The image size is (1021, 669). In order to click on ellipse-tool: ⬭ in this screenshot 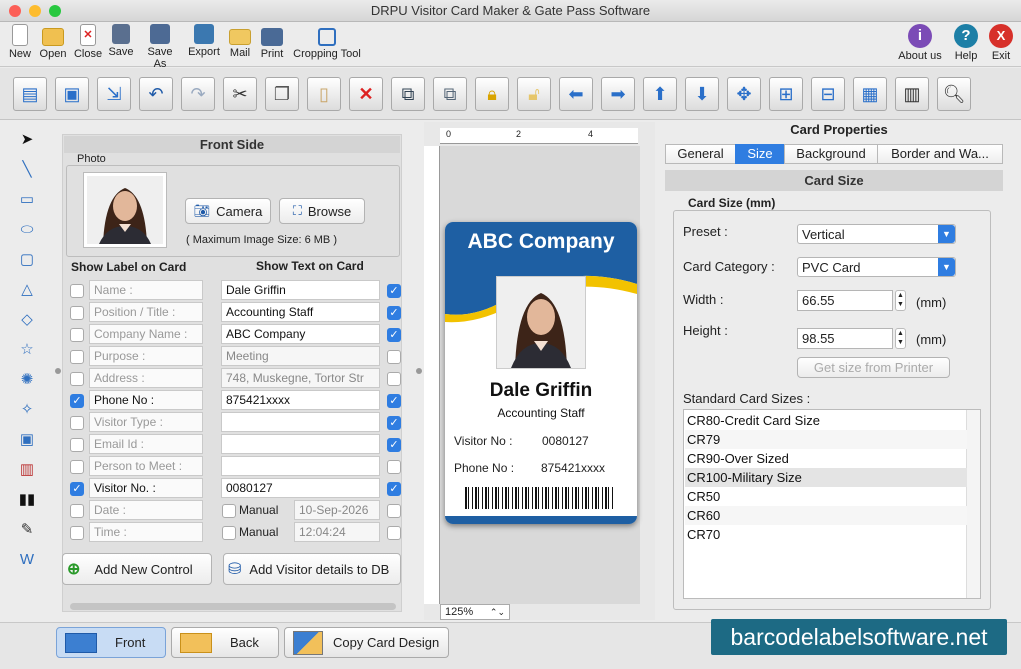, I will do `click(27, 229)`.